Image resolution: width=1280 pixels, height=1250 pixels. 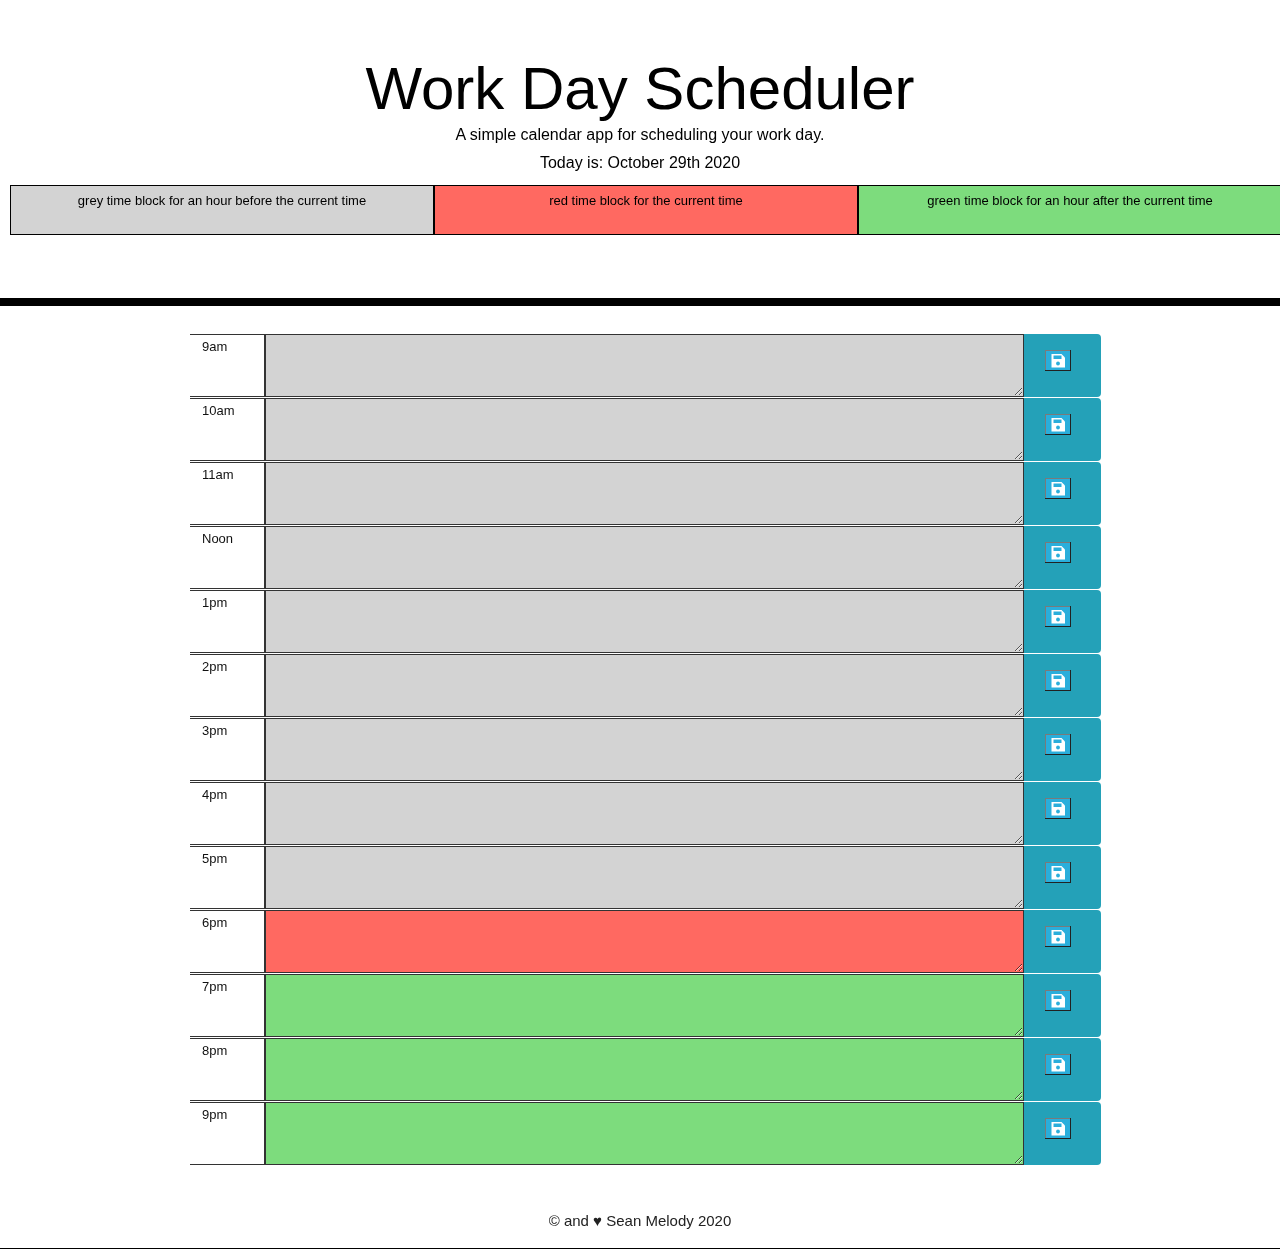 I want to click on page-subtitle: A simple calendar app for scheduling your work day., so click(x=640, y=135).